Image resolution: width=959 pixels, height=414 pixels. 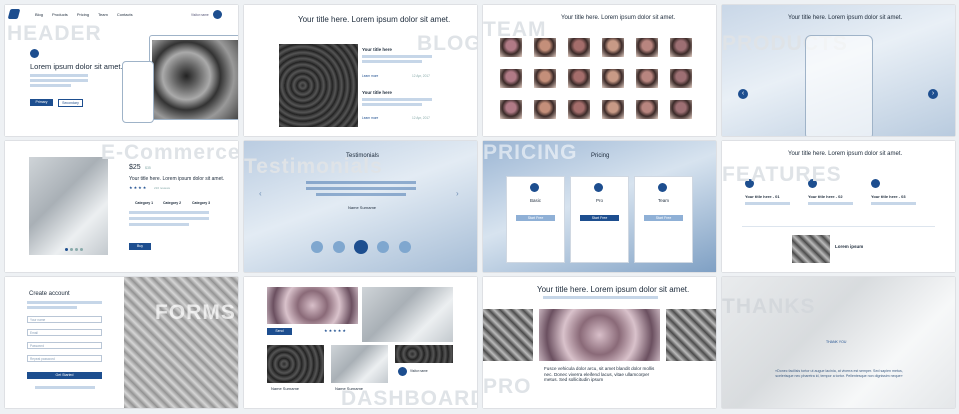 I want to click on form-title: Create account, so click(x=49, y=294).